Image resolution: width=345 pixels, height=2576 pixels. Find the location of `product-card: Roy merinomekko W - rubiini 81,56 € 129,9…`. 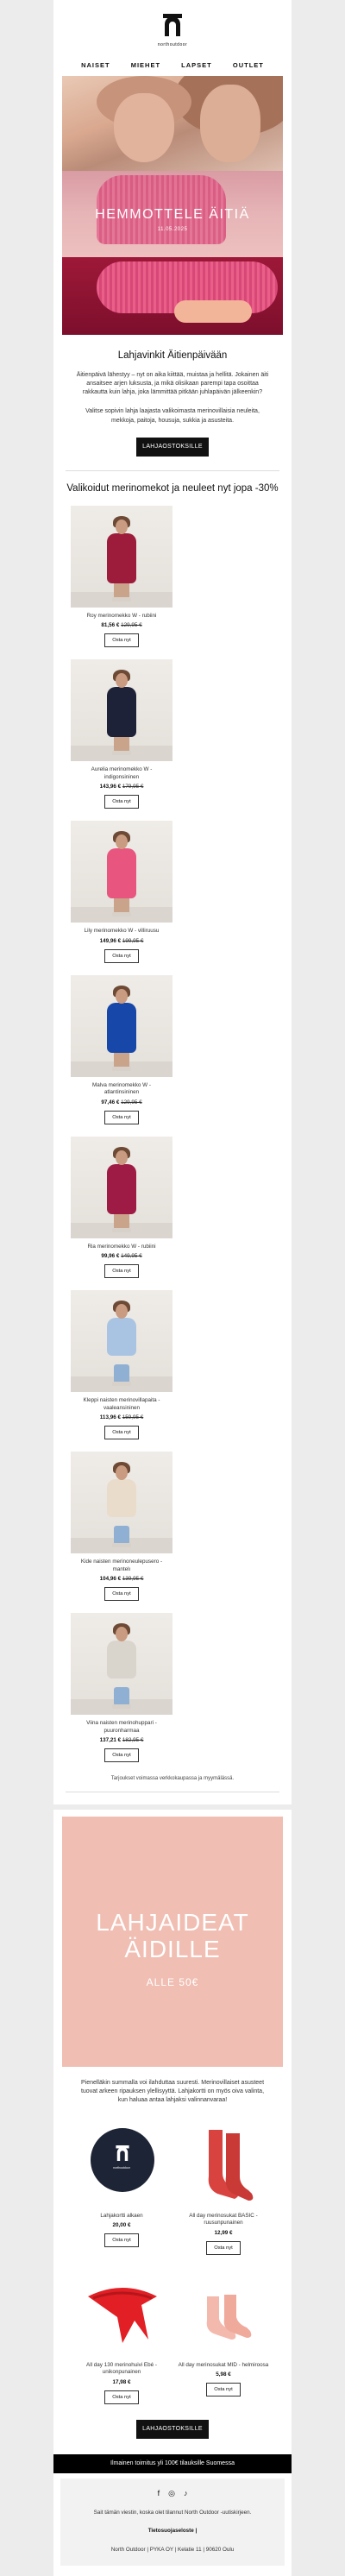

product-card: Roy merinomekko W - rubiini 81,56 € 129,9… is located at coordinates (122, 577).